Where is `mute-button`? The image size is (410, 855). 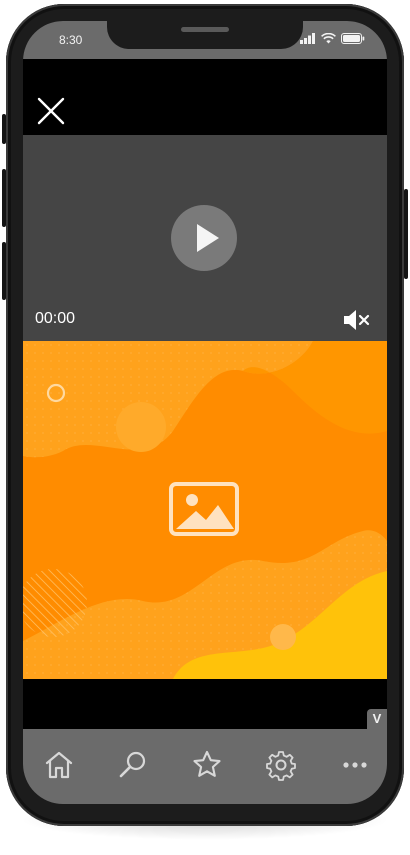 mute-button is located at coordinates (358, 320).